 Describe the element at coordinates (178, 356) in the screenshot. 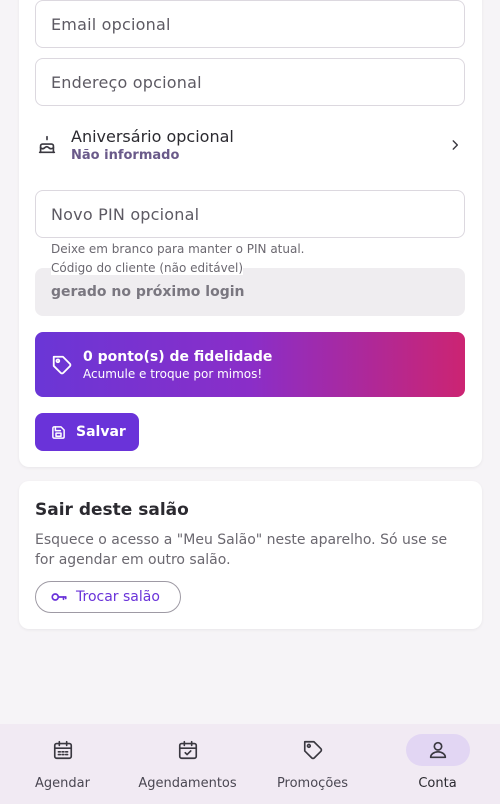

I see `loyalty-title: 0 ponto(s) de fidelidade` at that location.